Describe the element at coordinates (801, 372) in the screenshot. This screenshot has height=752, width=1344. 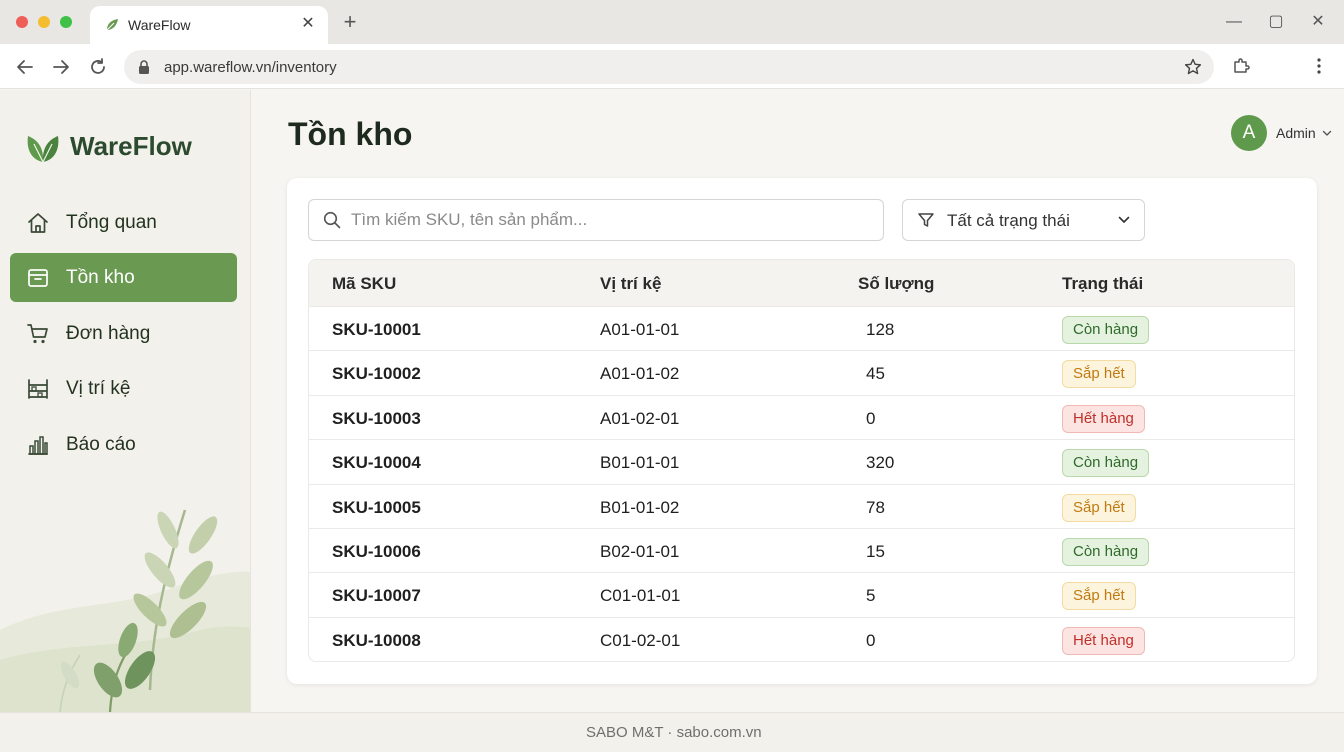
I see `table-row: SKU-10002 A01-01-02 45 Sắp hết` at that location.